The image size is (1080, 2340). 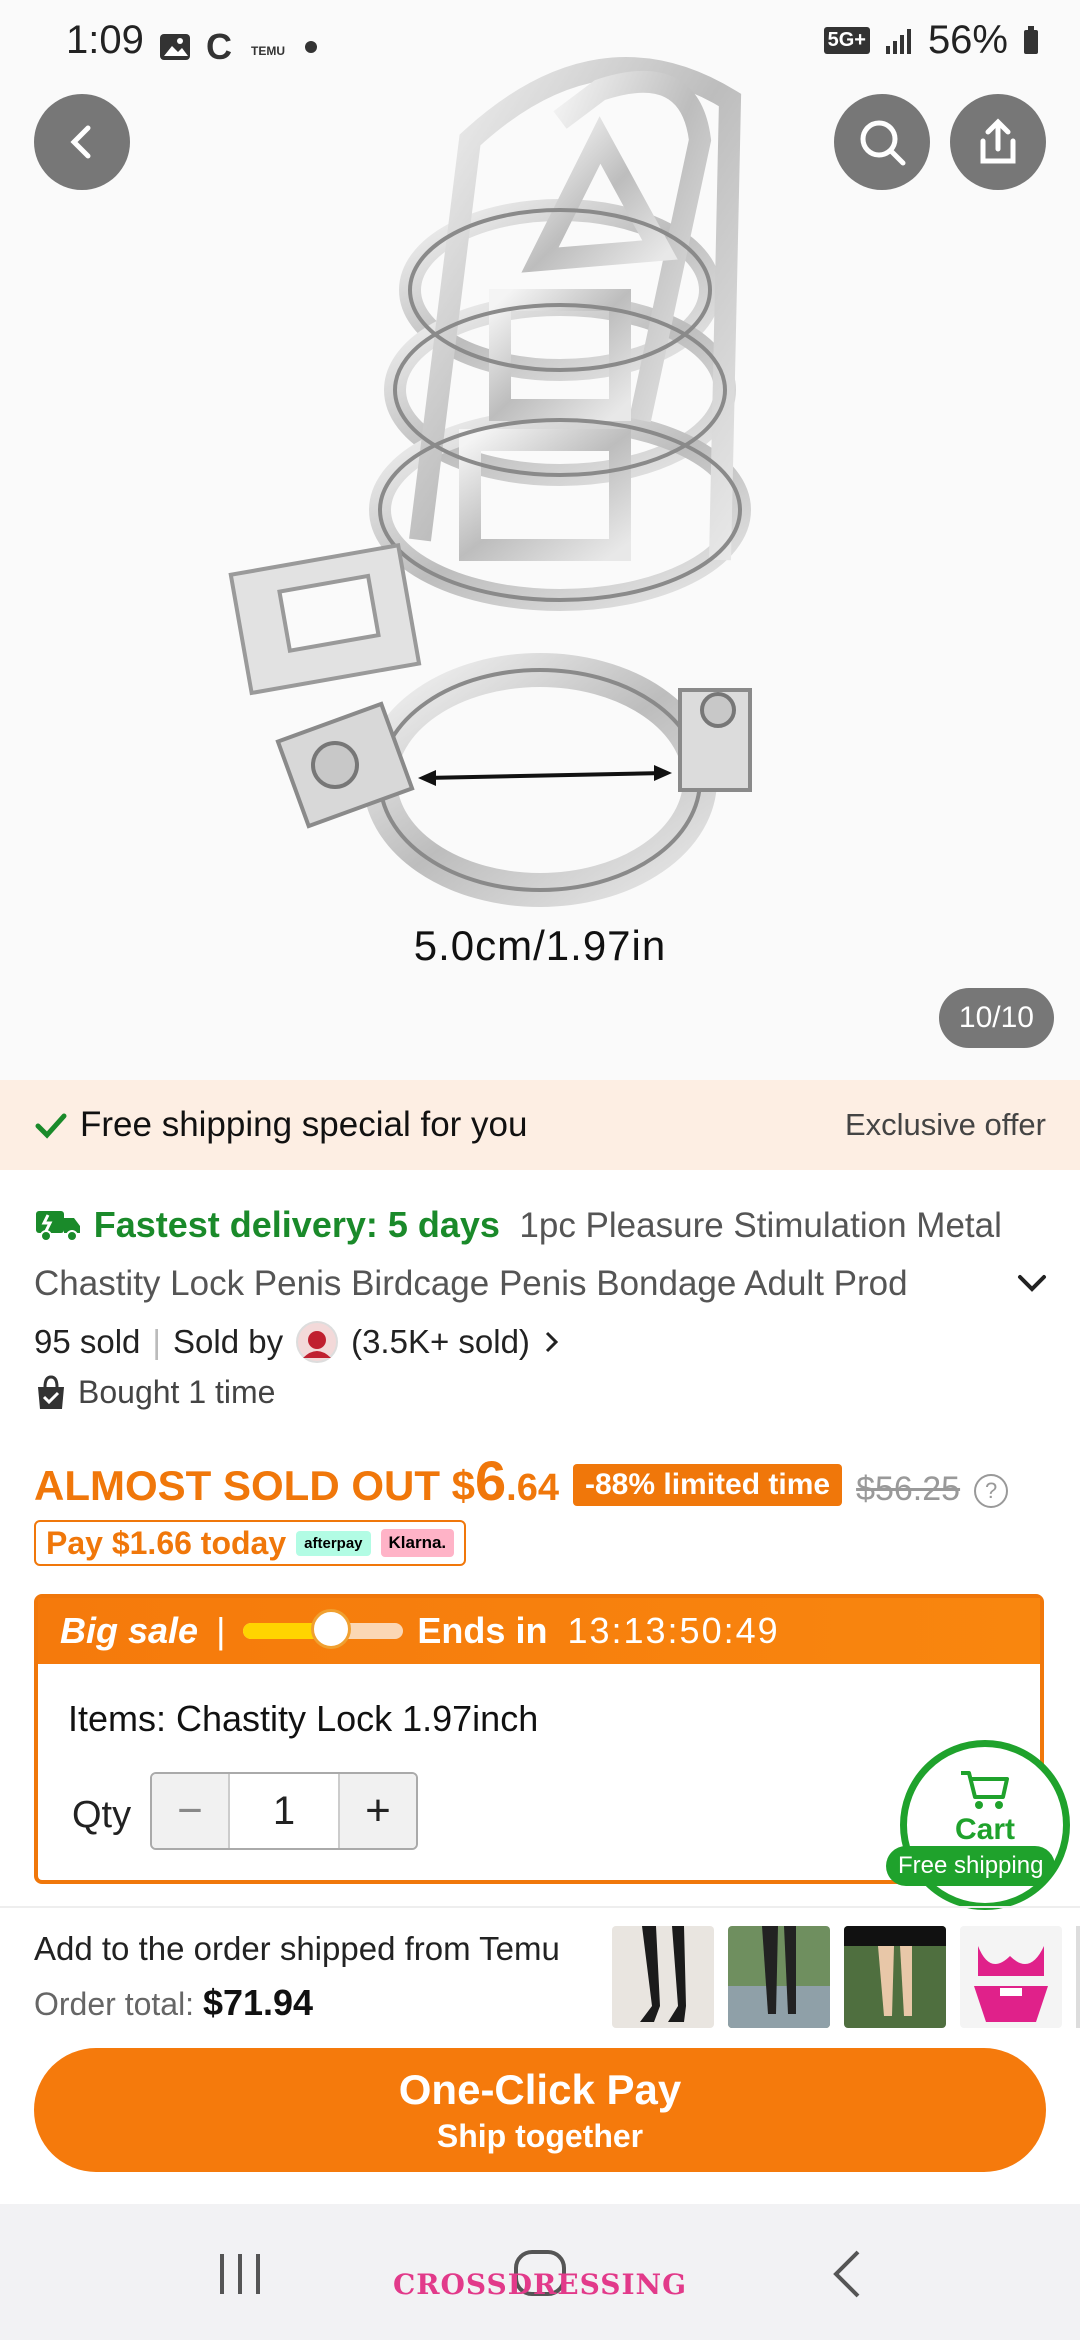 What do you see at coordinates (673, 1630) in the screenshot?
I see `countdown-timer: 13:13:50:49` at bounding box center [673, 1630].